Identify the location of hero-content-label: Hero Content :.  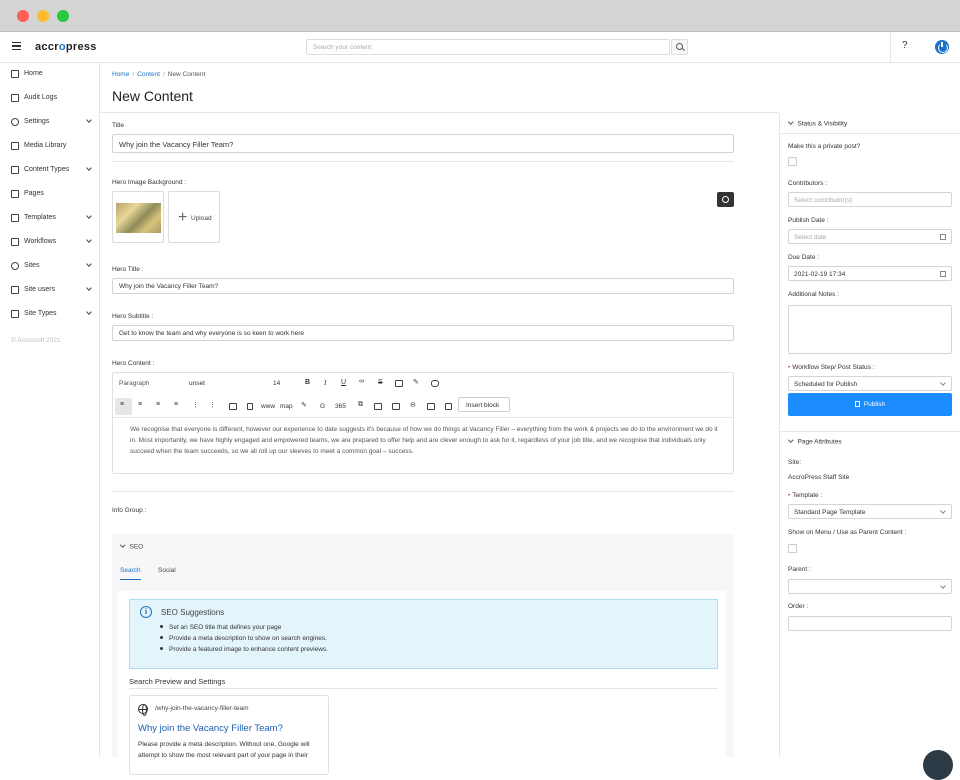
(133, 363).